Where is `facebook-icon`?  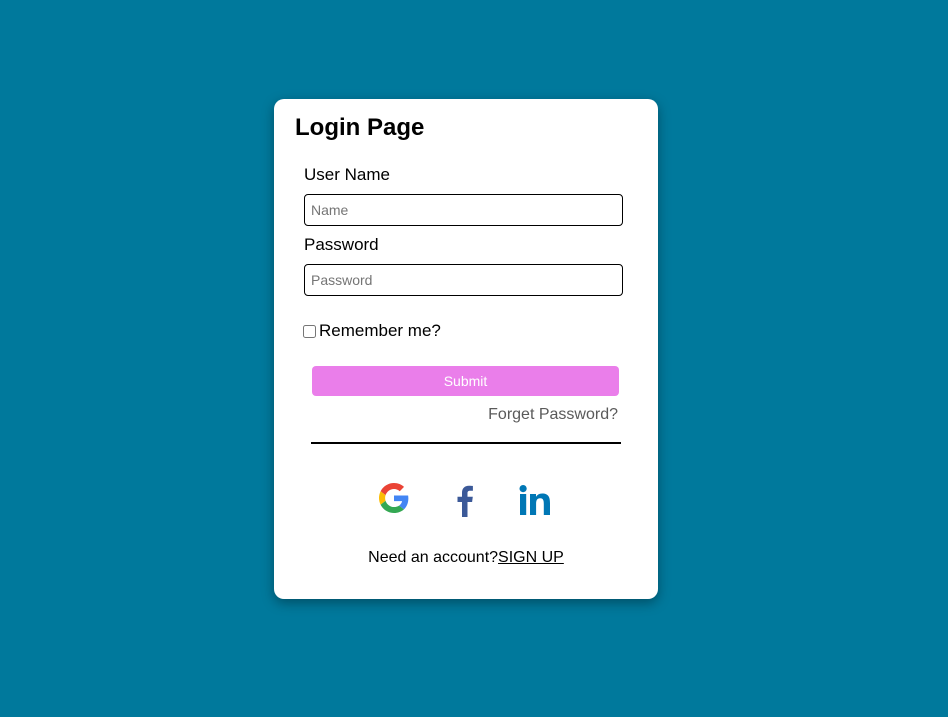
facebook-icon is located at coordinates (465, 501).